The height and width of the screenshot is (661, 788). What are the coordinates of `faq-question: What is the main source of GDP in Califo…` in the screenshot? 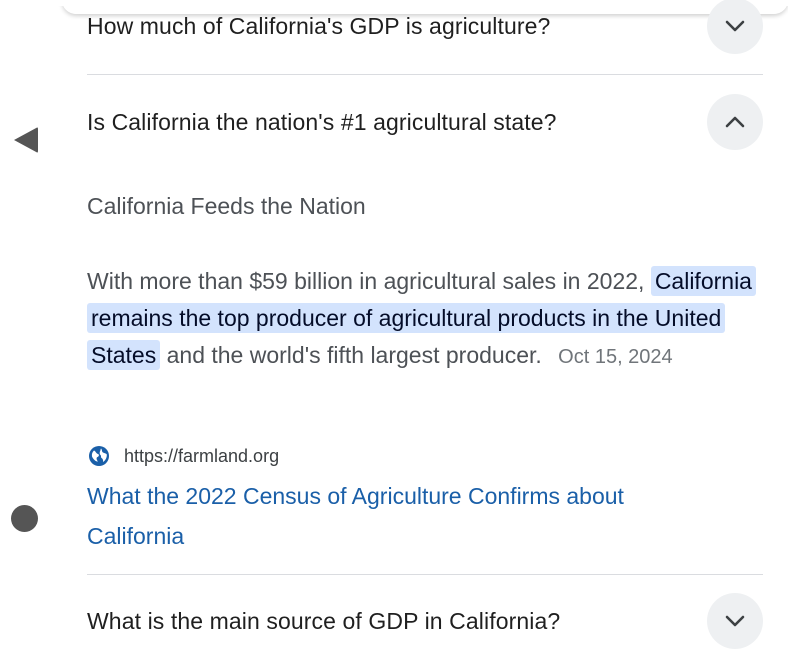 It's located at (324, 620).